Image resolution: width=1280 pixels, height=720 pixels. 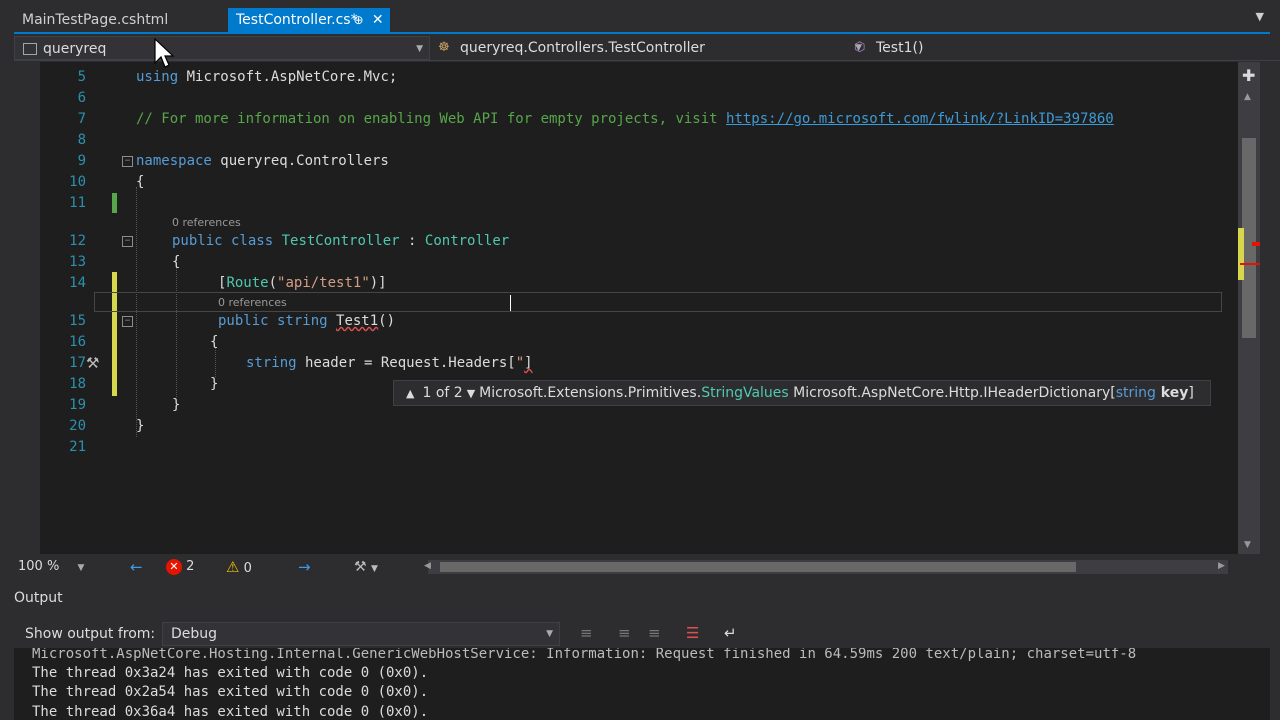 What do you see at coordinates (77, 384) in the screenshot?
I see `line-number: 18` at bounding box center [77, 384].